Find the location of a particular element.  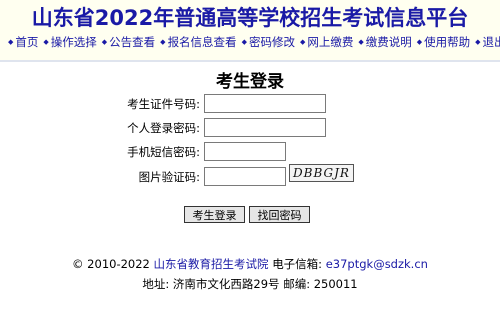

nav-item-change-password: ◆ 密码修改 is located at coordinates (268, 42).